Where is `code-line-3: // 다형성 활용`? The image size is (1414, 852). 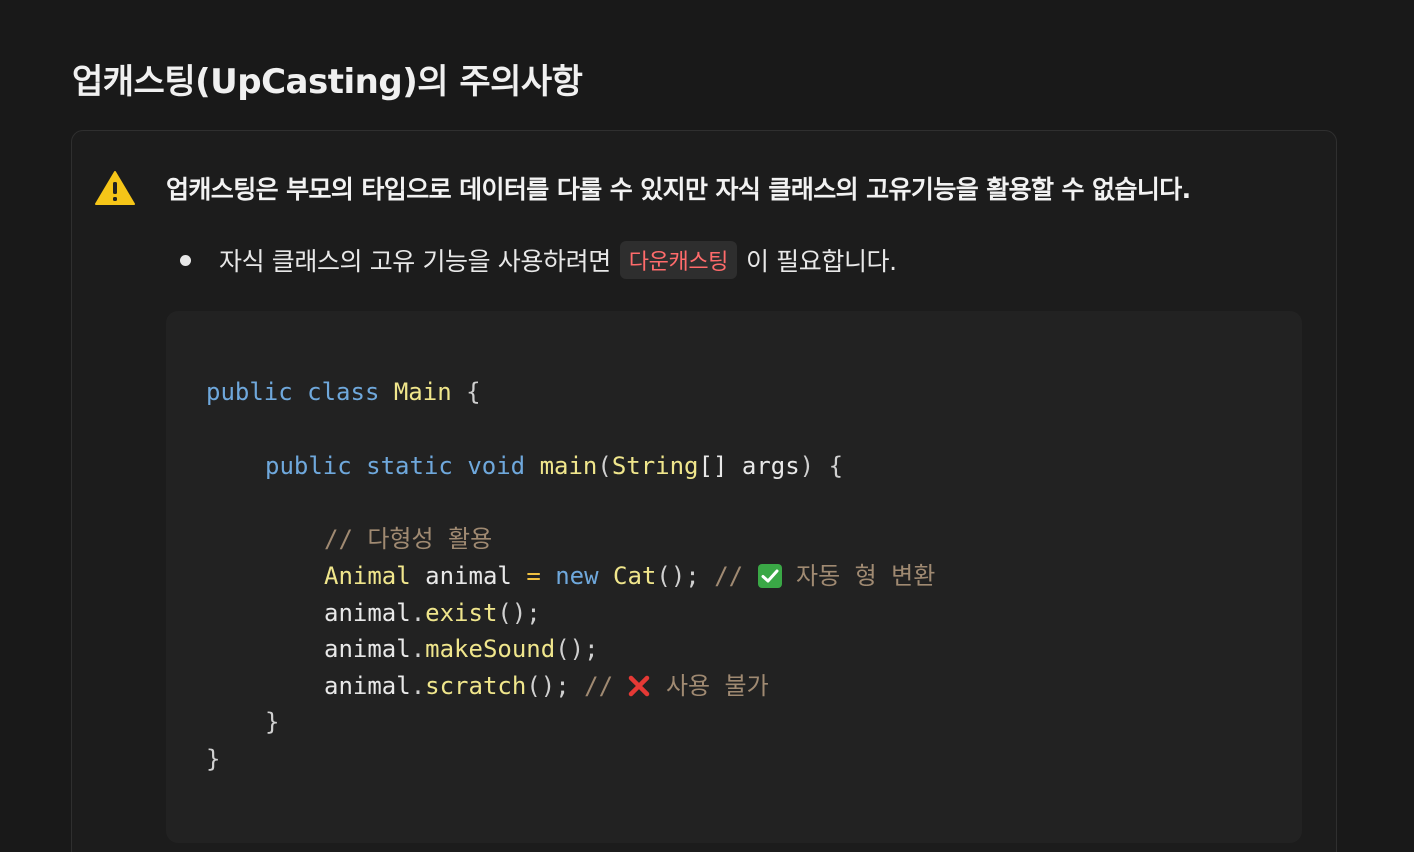 code-line-3: // 다형성 활용 is located at coordinates (408, 539).